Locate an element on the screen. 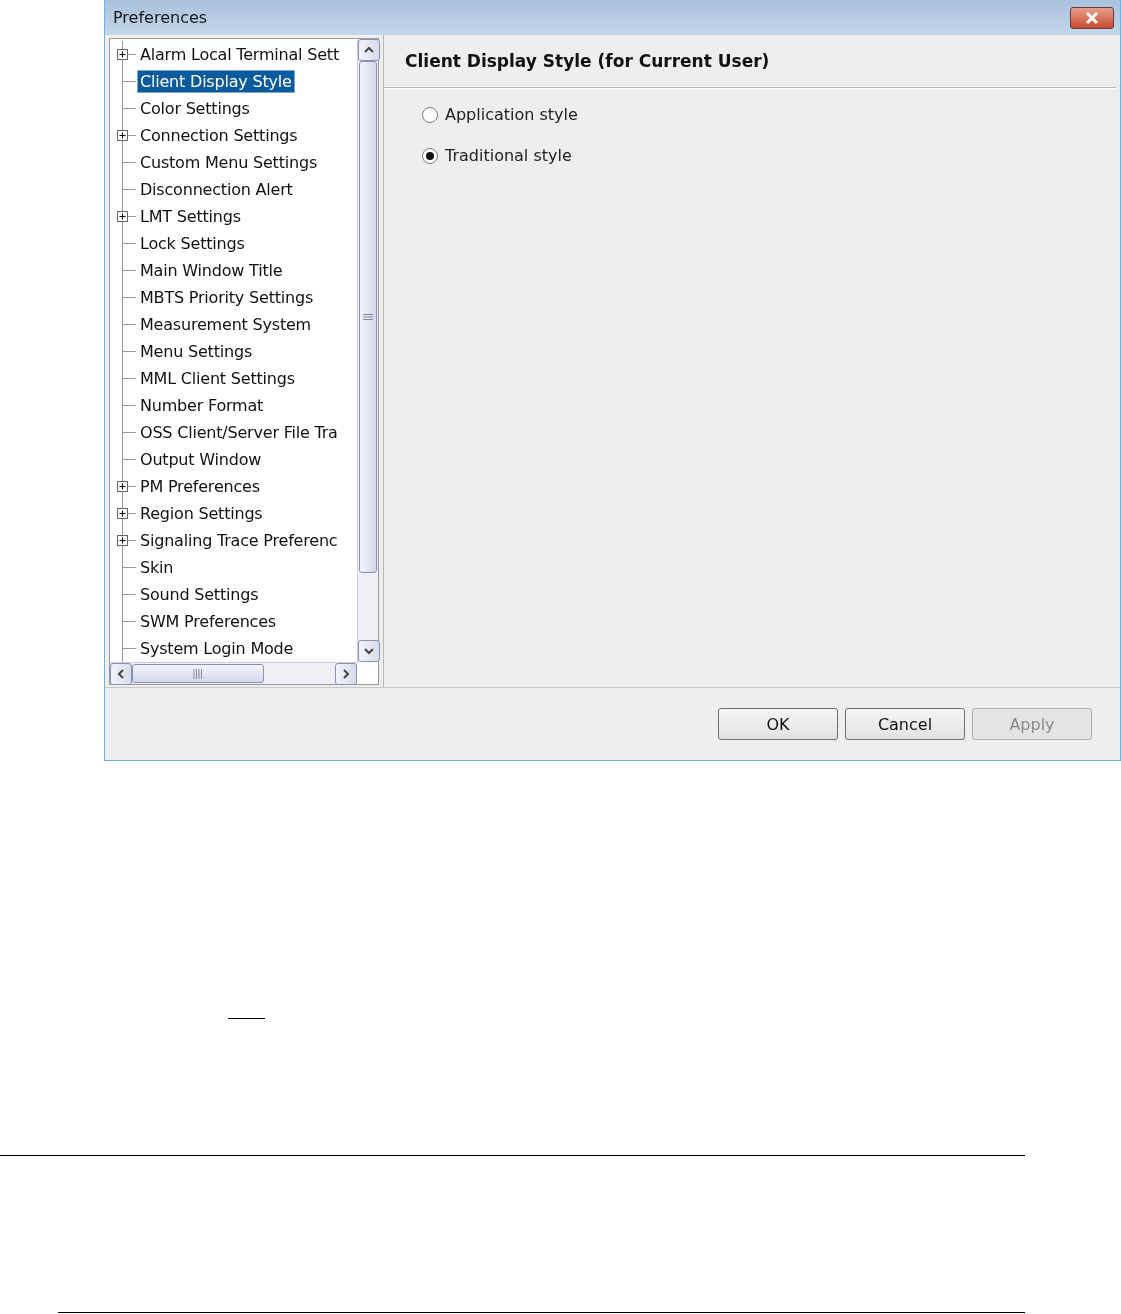 The width and height of the screenshot is (1121, 1314). tree-item: OSS Client/Server File Tra is located at coordinates (239, 432).